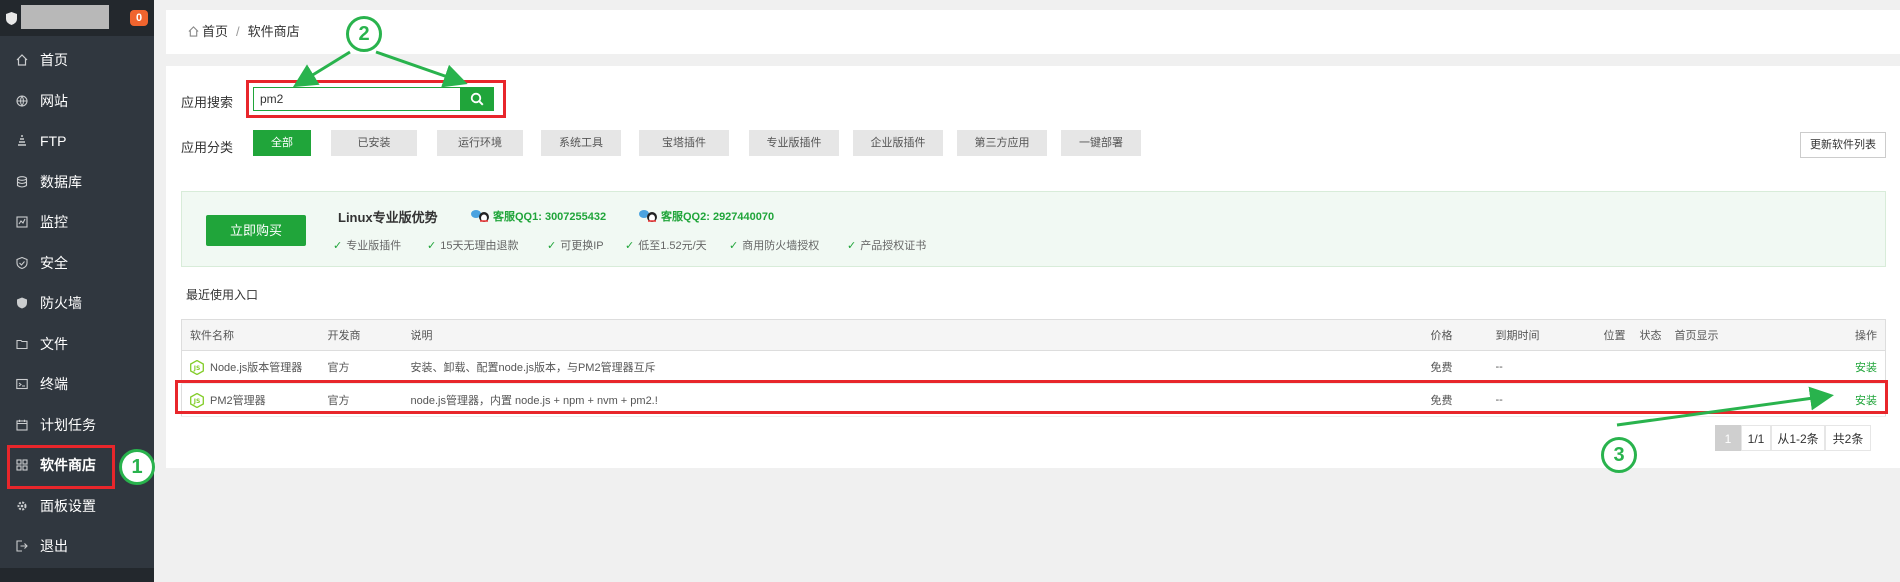 Image resolution: width=1900 pixels, height=582 pixels. What do you see at coordinates (1725, 406) in the screenshot?
I see `arrow-to-install` at bounding box center [1725, 406].